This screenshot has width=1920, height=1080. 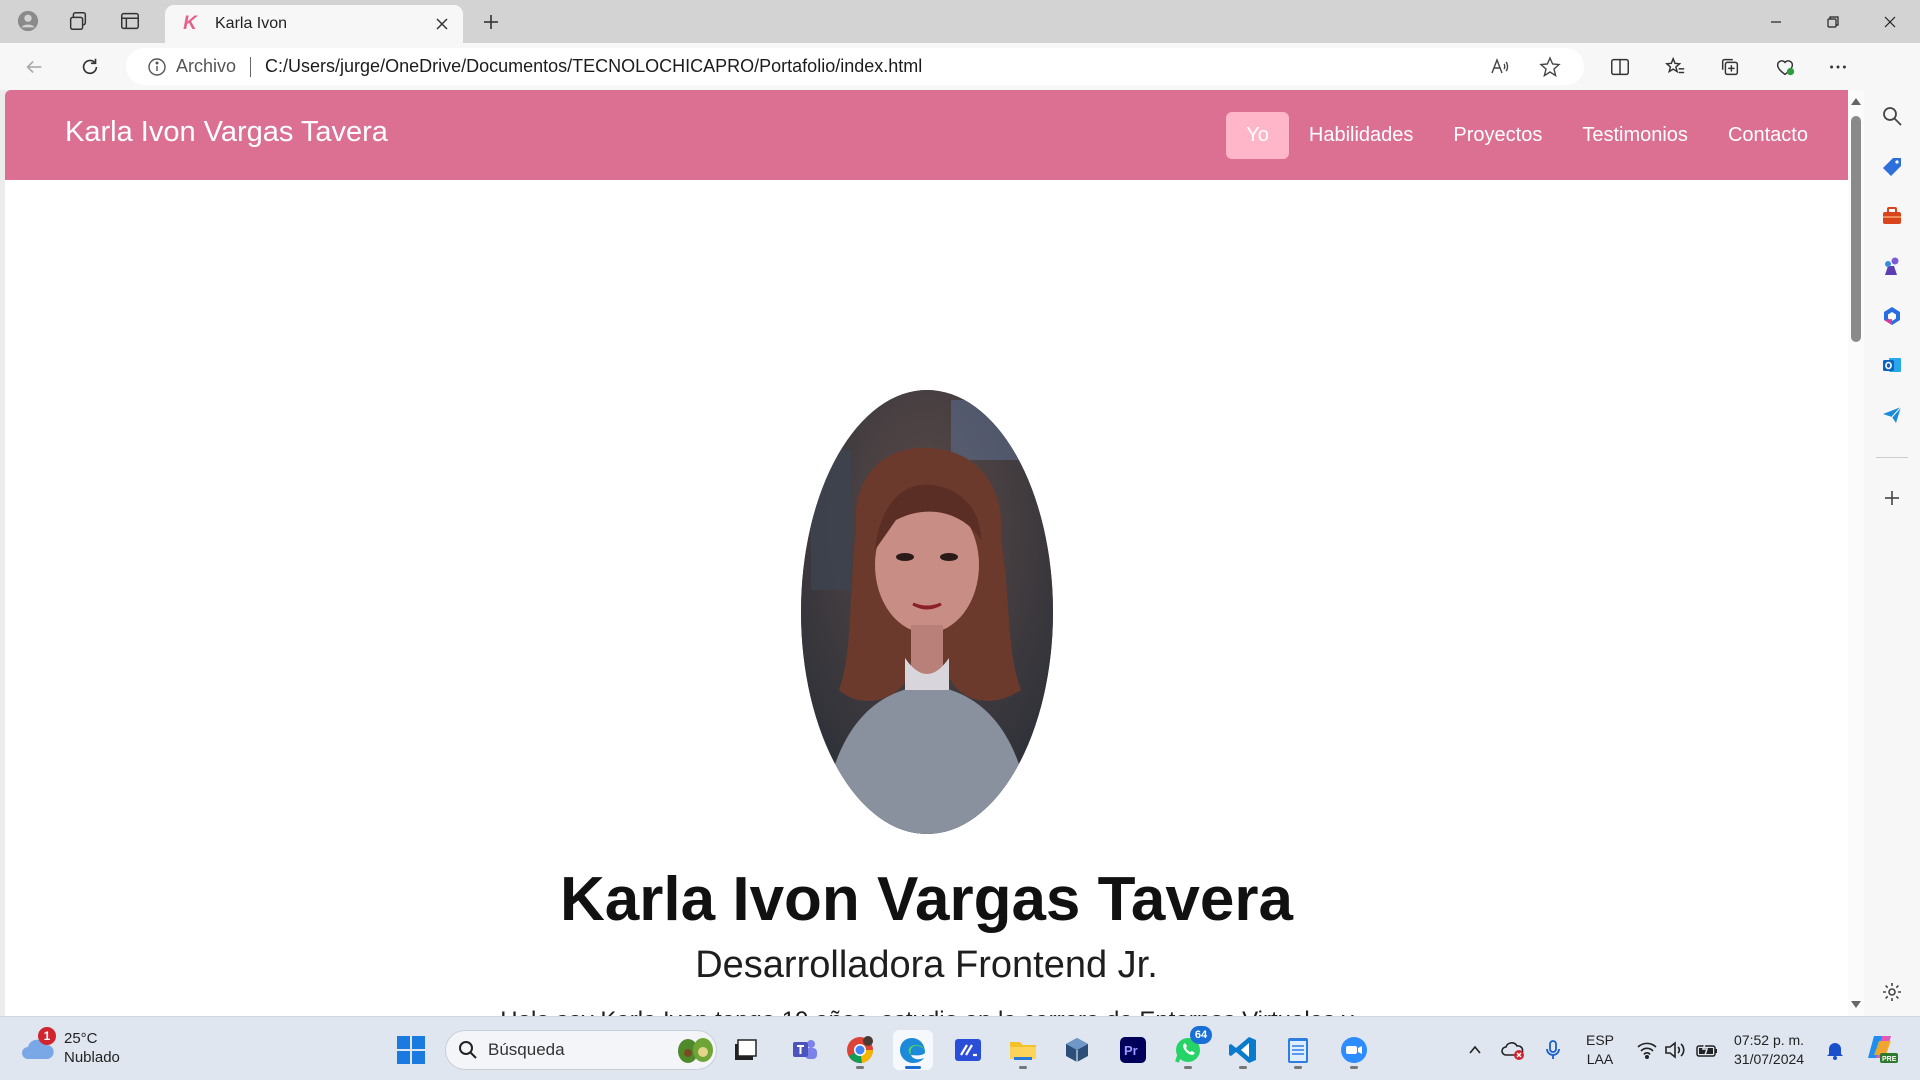 What do you see at coordinates (1892, 529) in the screenshot?
I see `edge-sidebar` at bounding box center [1892, 529].